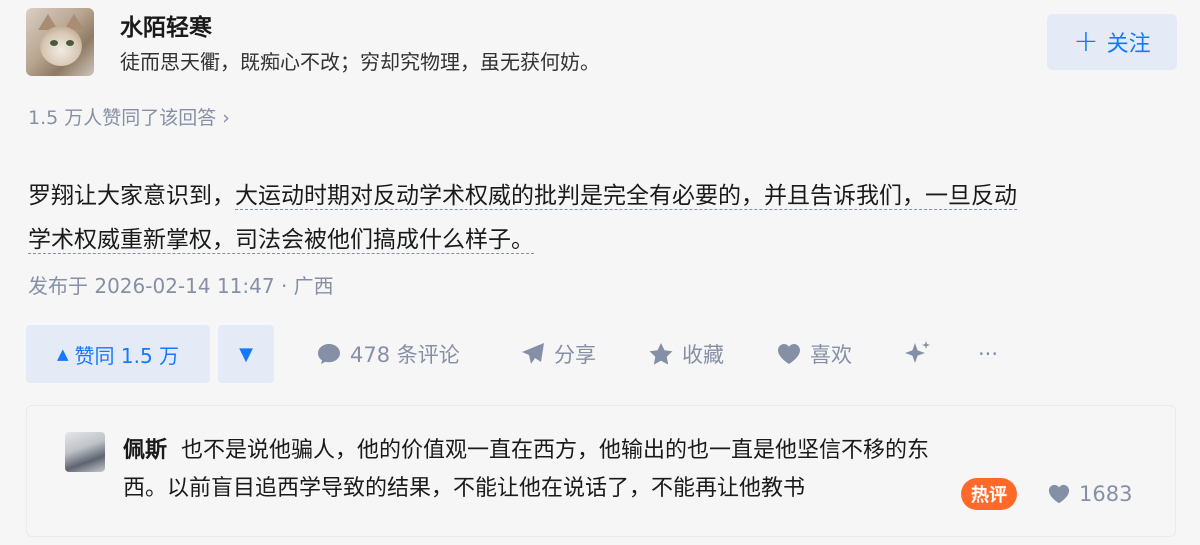  I want to click on commenter-name: 佩斯, so click(145, 450).